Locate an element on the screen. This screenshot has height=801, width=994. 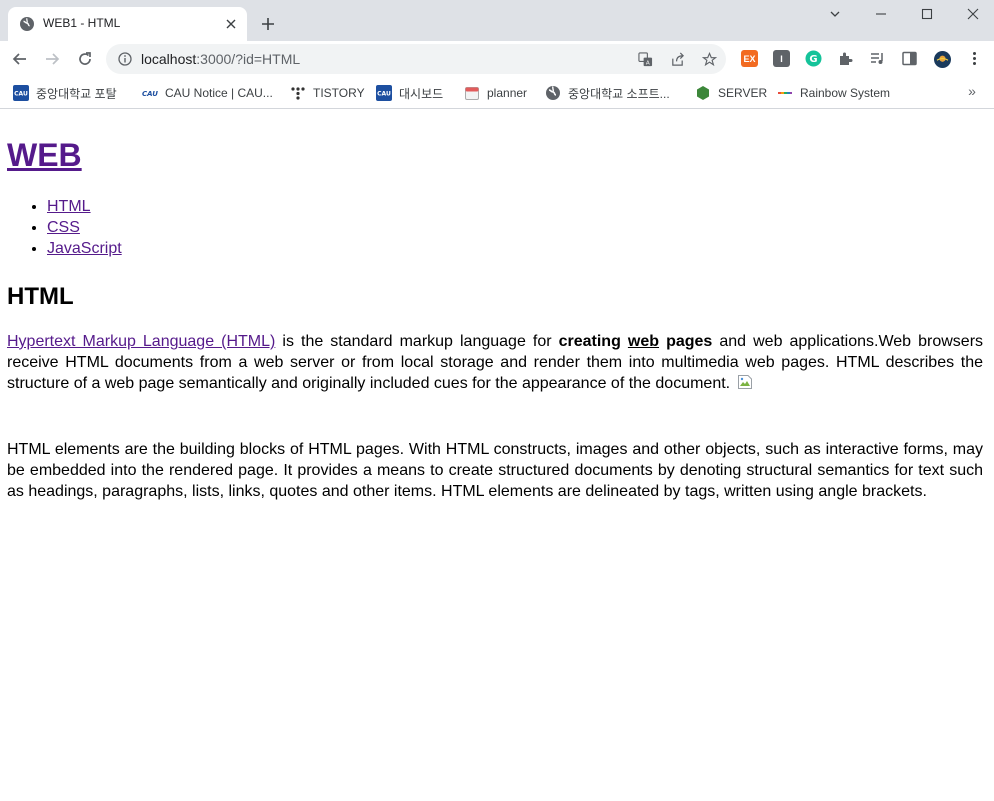
bookmark-rainbow-system: Rainbow System is located at coordinates (833, 93).